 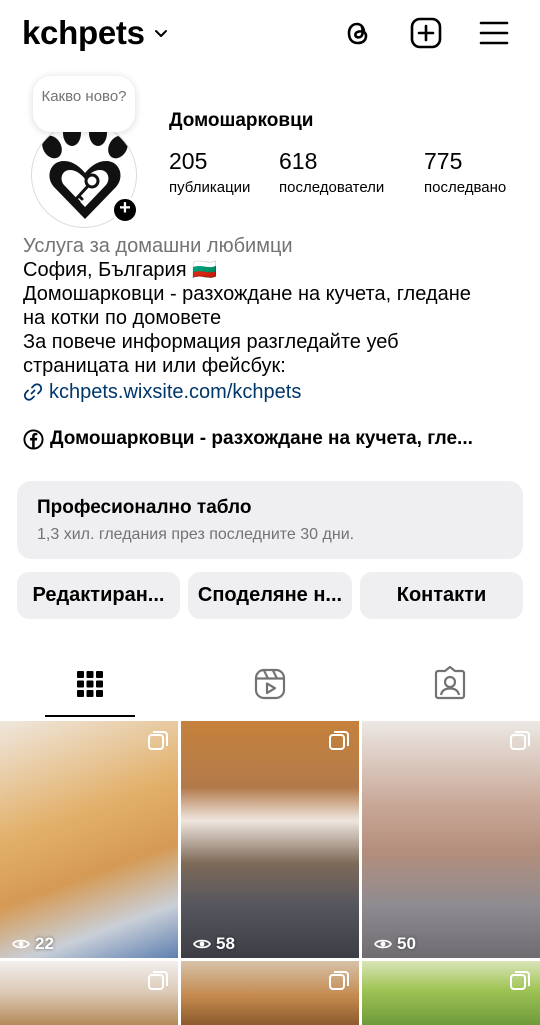 What do you see at coordinates (90, 716) in the screenshot?
I see `active-tab-indicator` at bounding box center [90, 716].